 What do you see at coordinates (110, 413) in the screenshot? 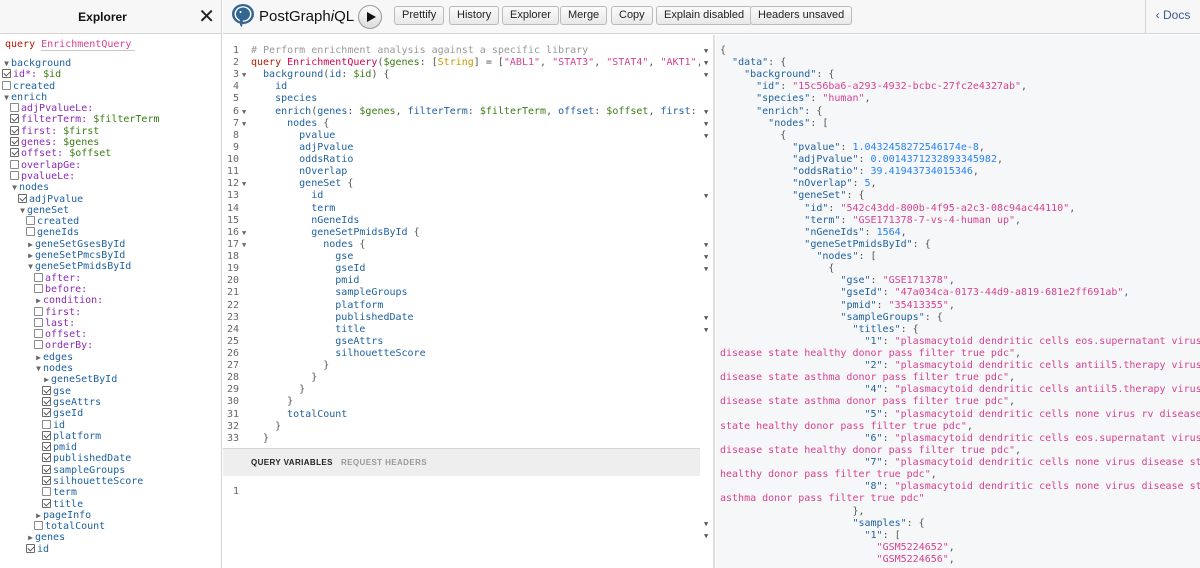
I see `explorer-tree-item: gseId` at bounding box center [110, 413].